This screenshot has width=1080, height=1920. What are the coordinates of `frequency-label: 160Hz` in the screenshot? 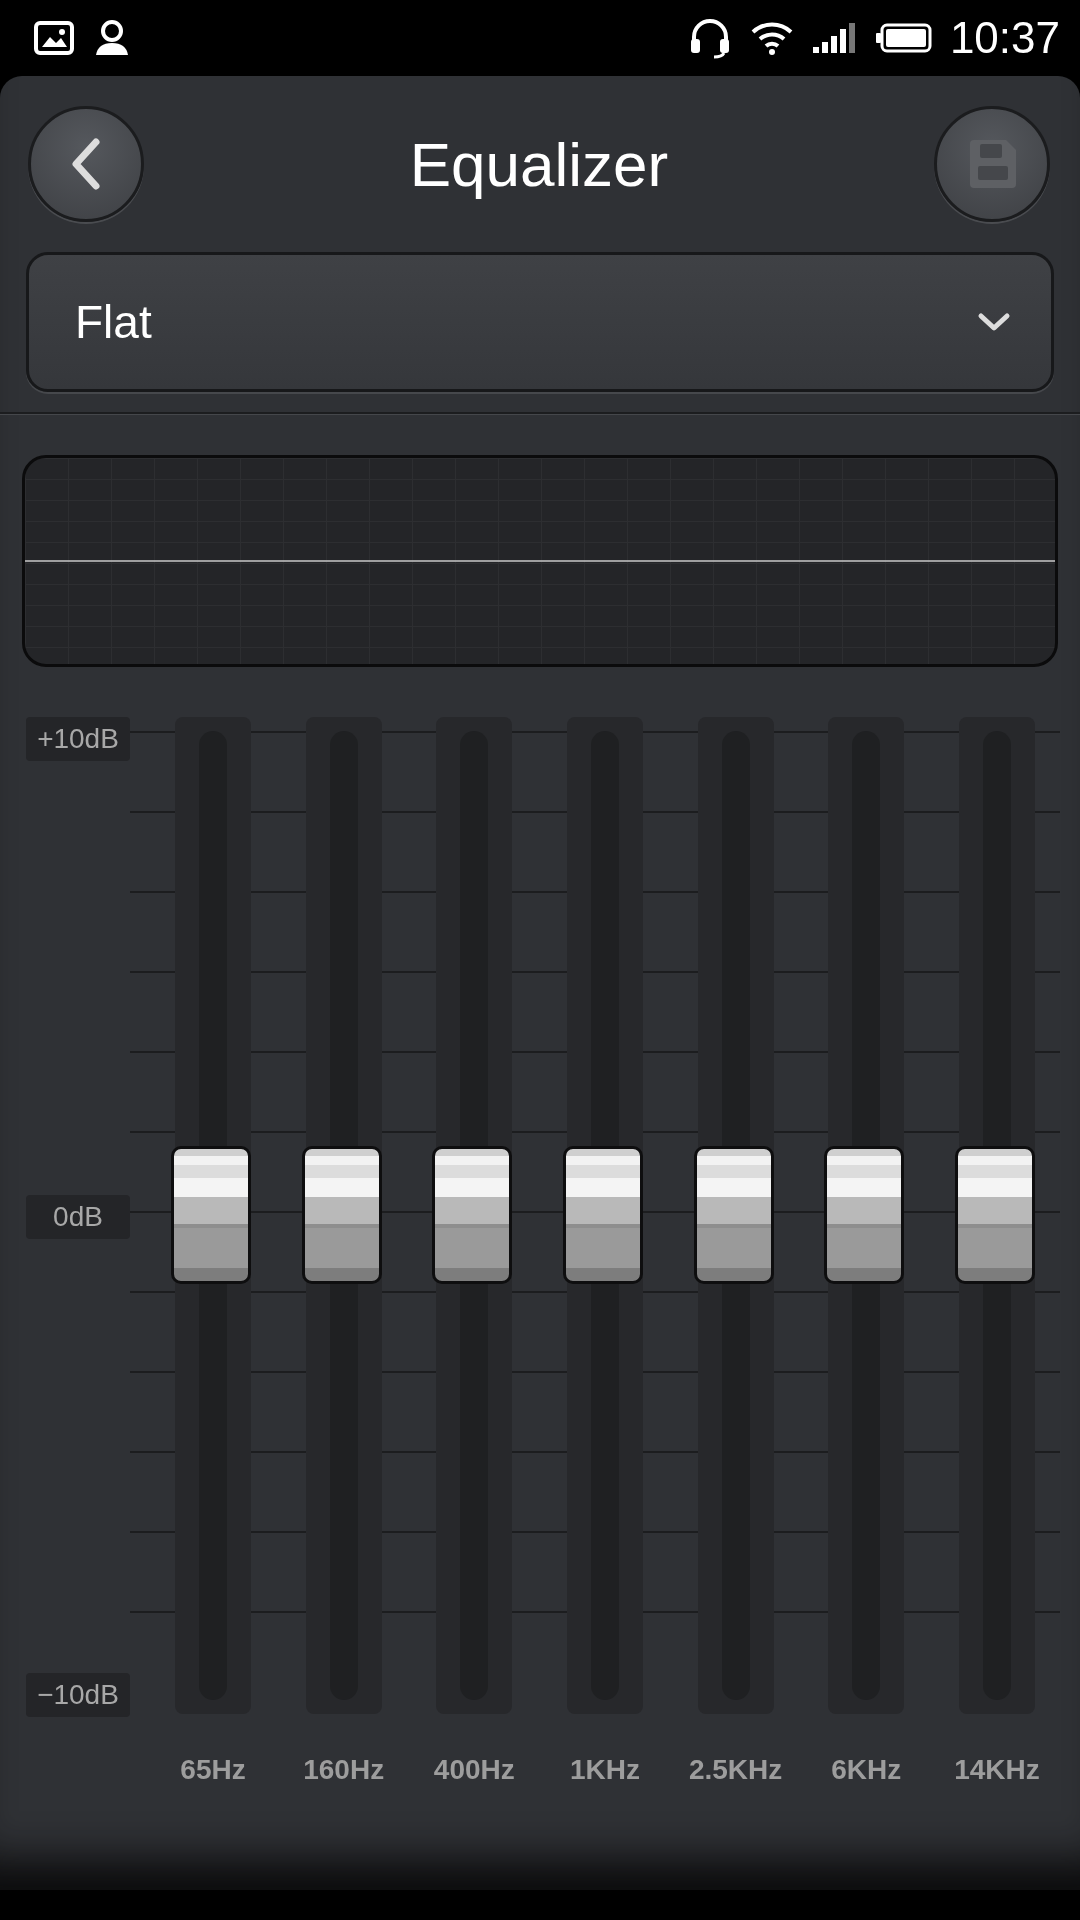 It's located at (344, 1770).